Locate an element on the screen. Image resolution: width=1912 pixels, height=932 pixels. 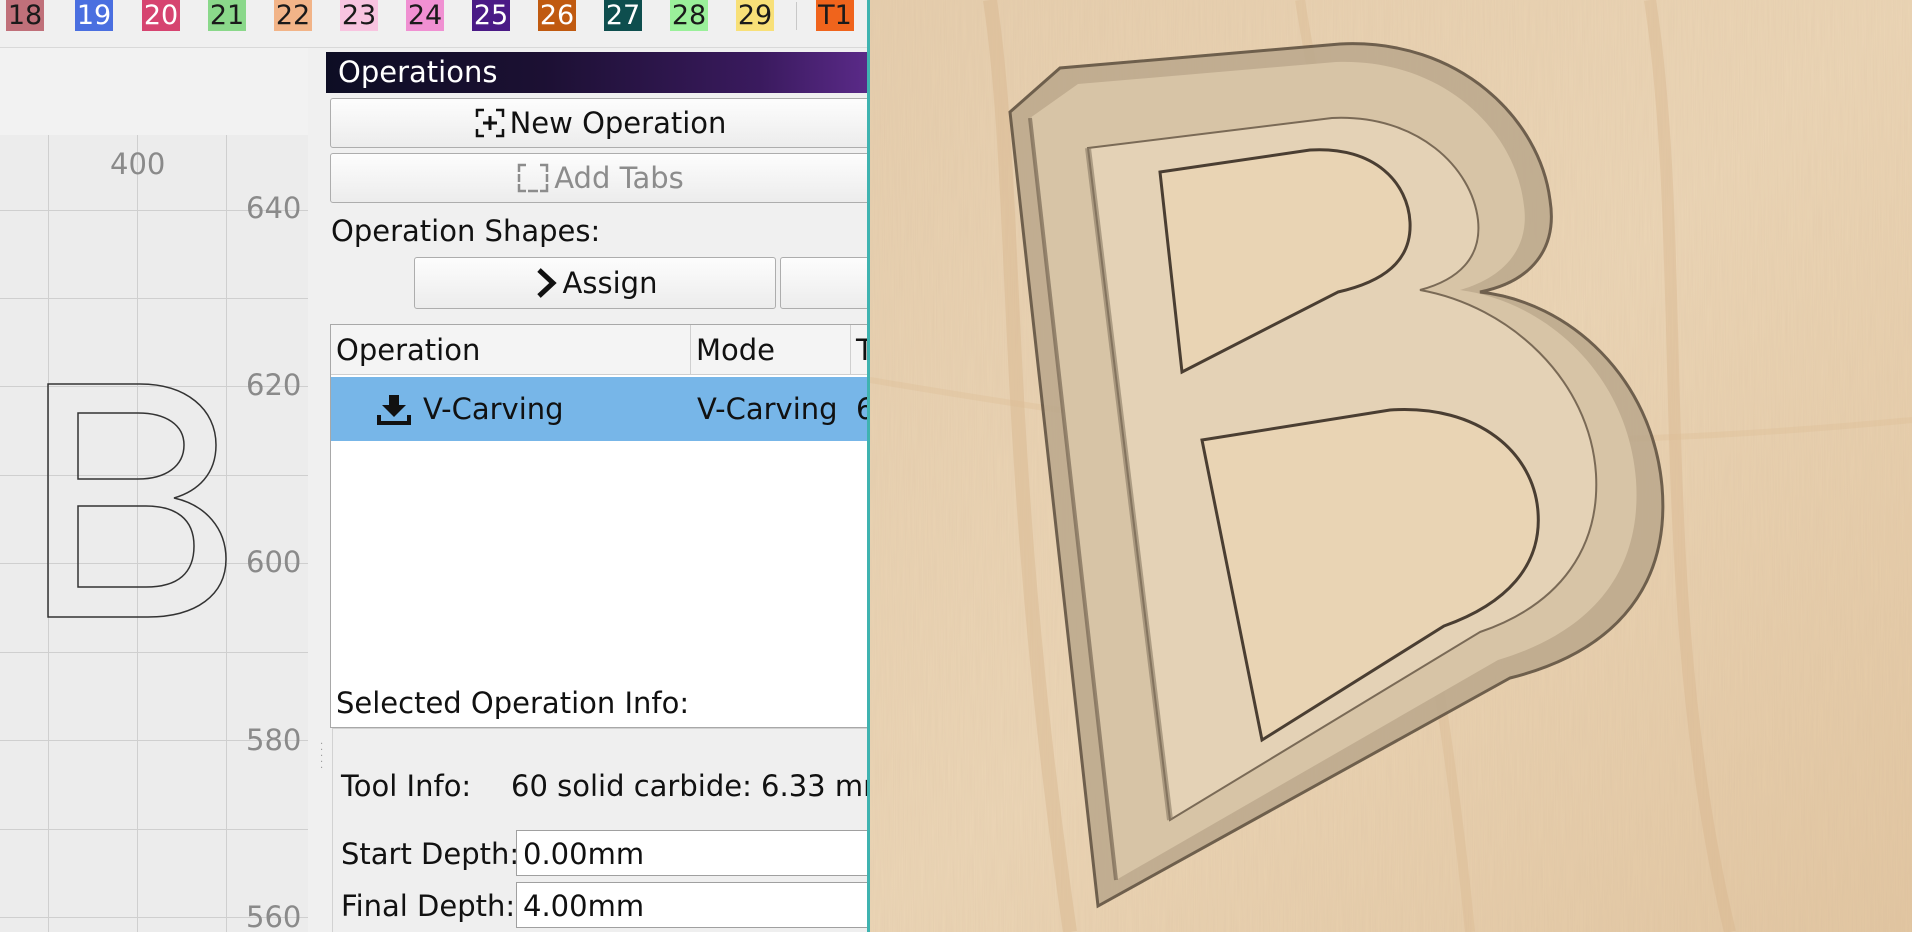
layer-swatch-20: 20 is located at coordinates (161, 15).